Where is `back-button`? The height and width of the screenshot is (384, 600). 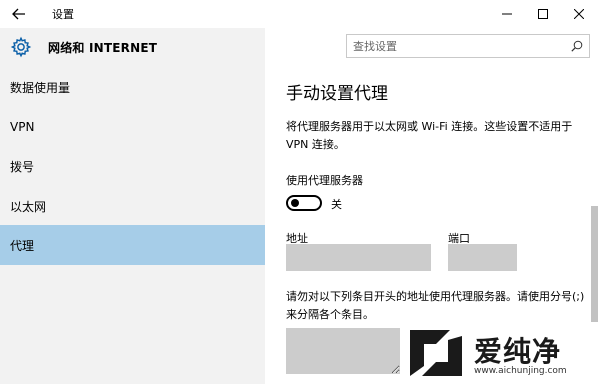 back-button is located at coordinates (19, 14).